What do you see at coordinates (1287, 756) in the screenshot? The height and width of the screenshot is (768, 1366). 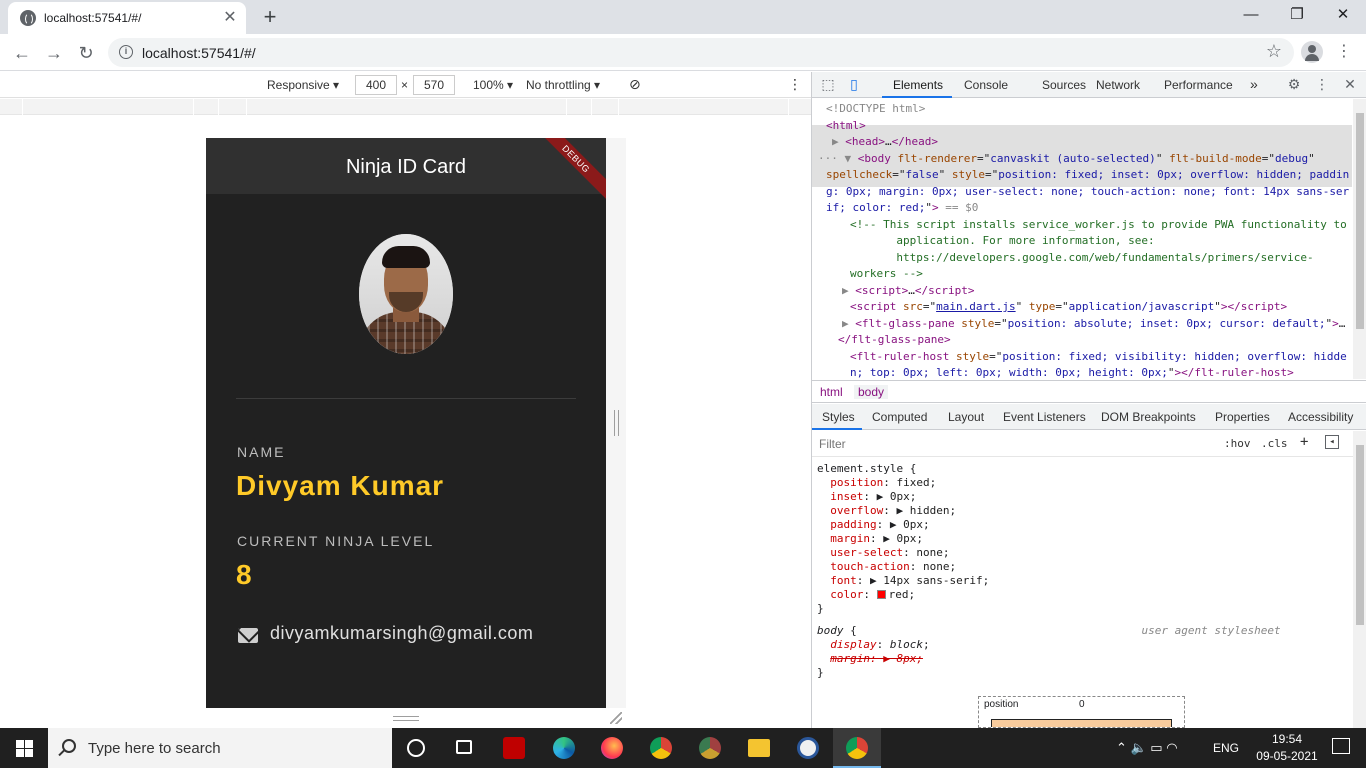 I see `clock-date: 09-05-2021` at bounding box center [1287, 756].